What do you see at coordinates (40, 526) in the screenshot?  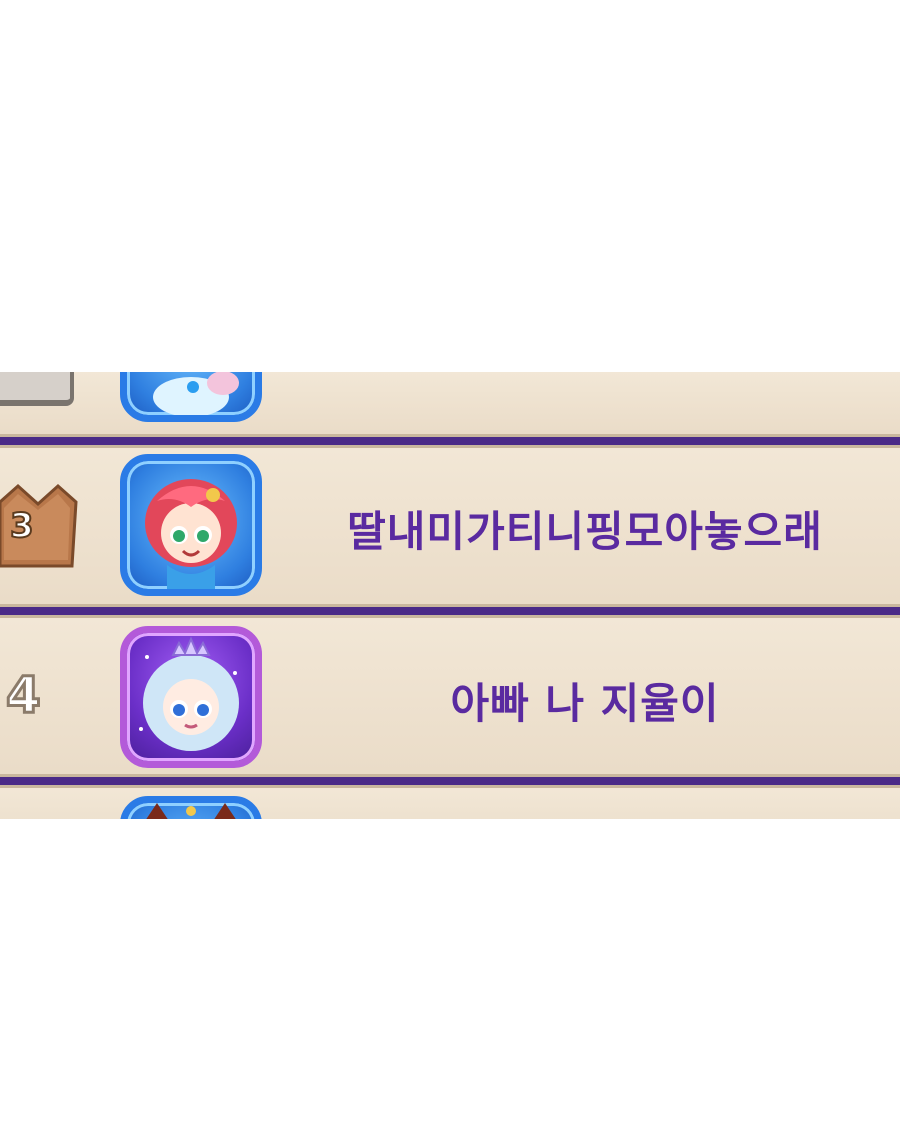 I see `bronze-crown-icon: 3` at bounding box center [40, 526].